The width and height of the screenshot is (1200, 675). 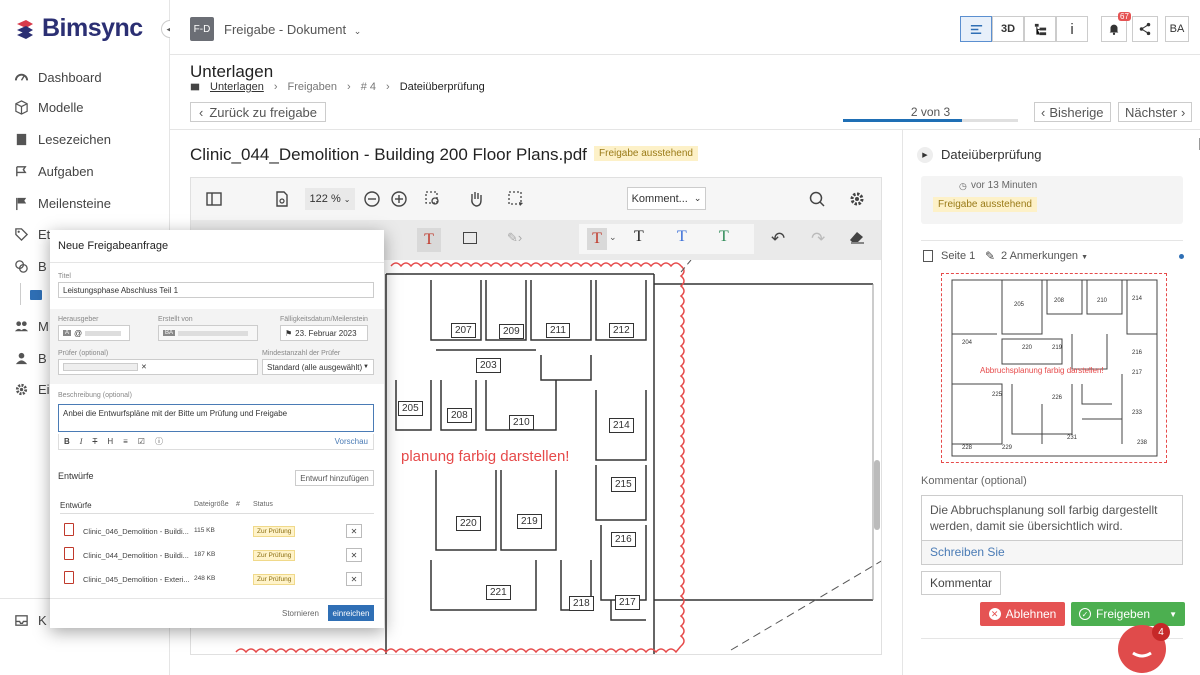 I want to click on annotations-dropdown: 2 Anmerkungen ▼, so click(x=1044, y=256).